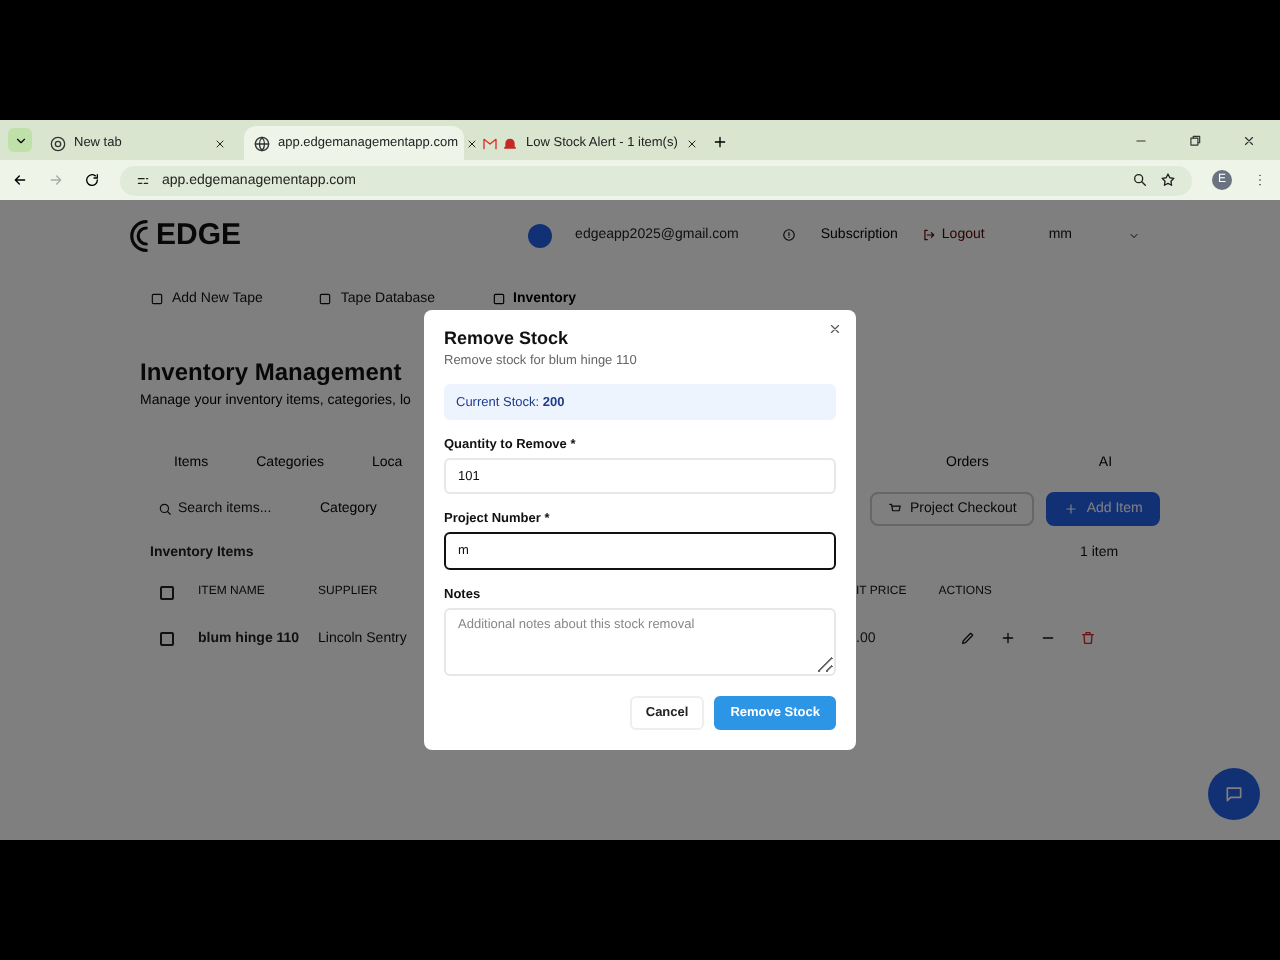 The width and height of the screenshot is (1280, 960). Describe the element at coordinates (1168, 180) in the screenshot. I see `star-icon` at that location.